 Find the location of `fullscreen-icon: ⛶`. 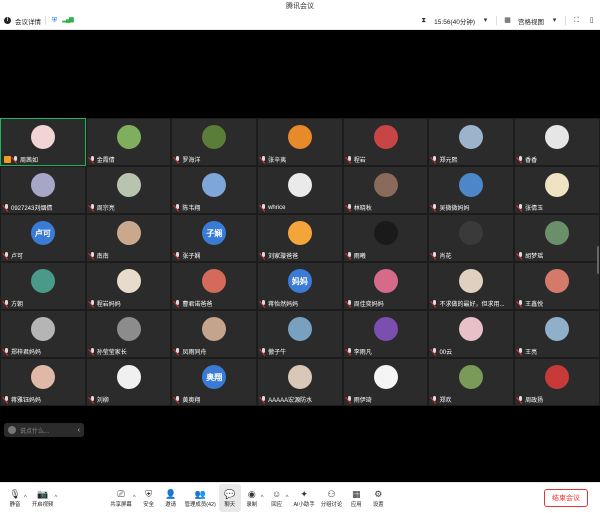

fullscreen-icon: ⛶ is located at coordinates (576, 20).